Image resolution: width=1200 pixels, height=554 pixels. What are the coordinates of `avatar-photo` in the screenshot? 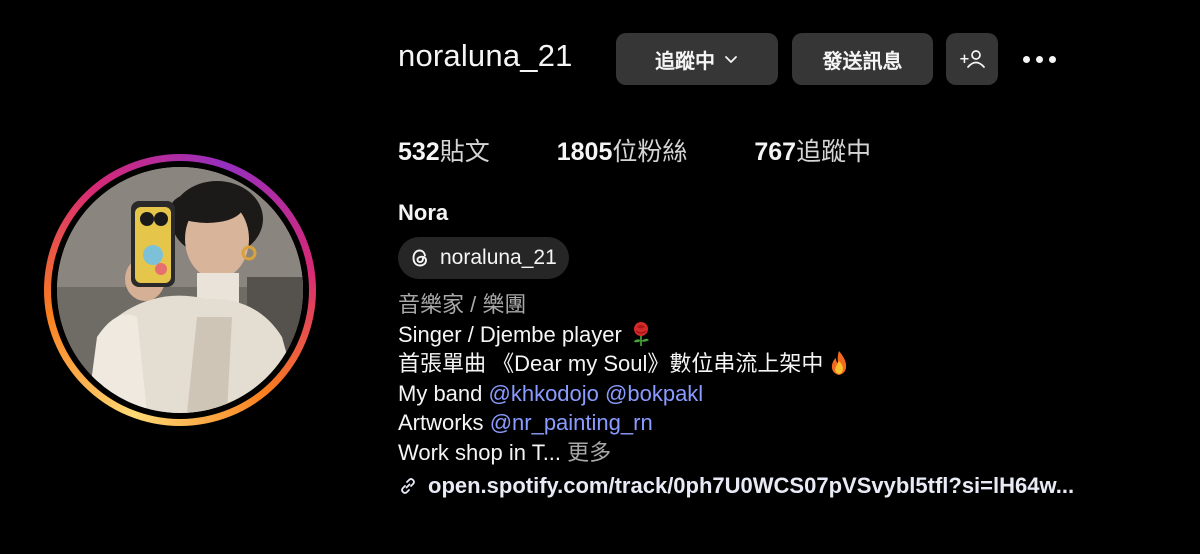 It's located at (180, 290).